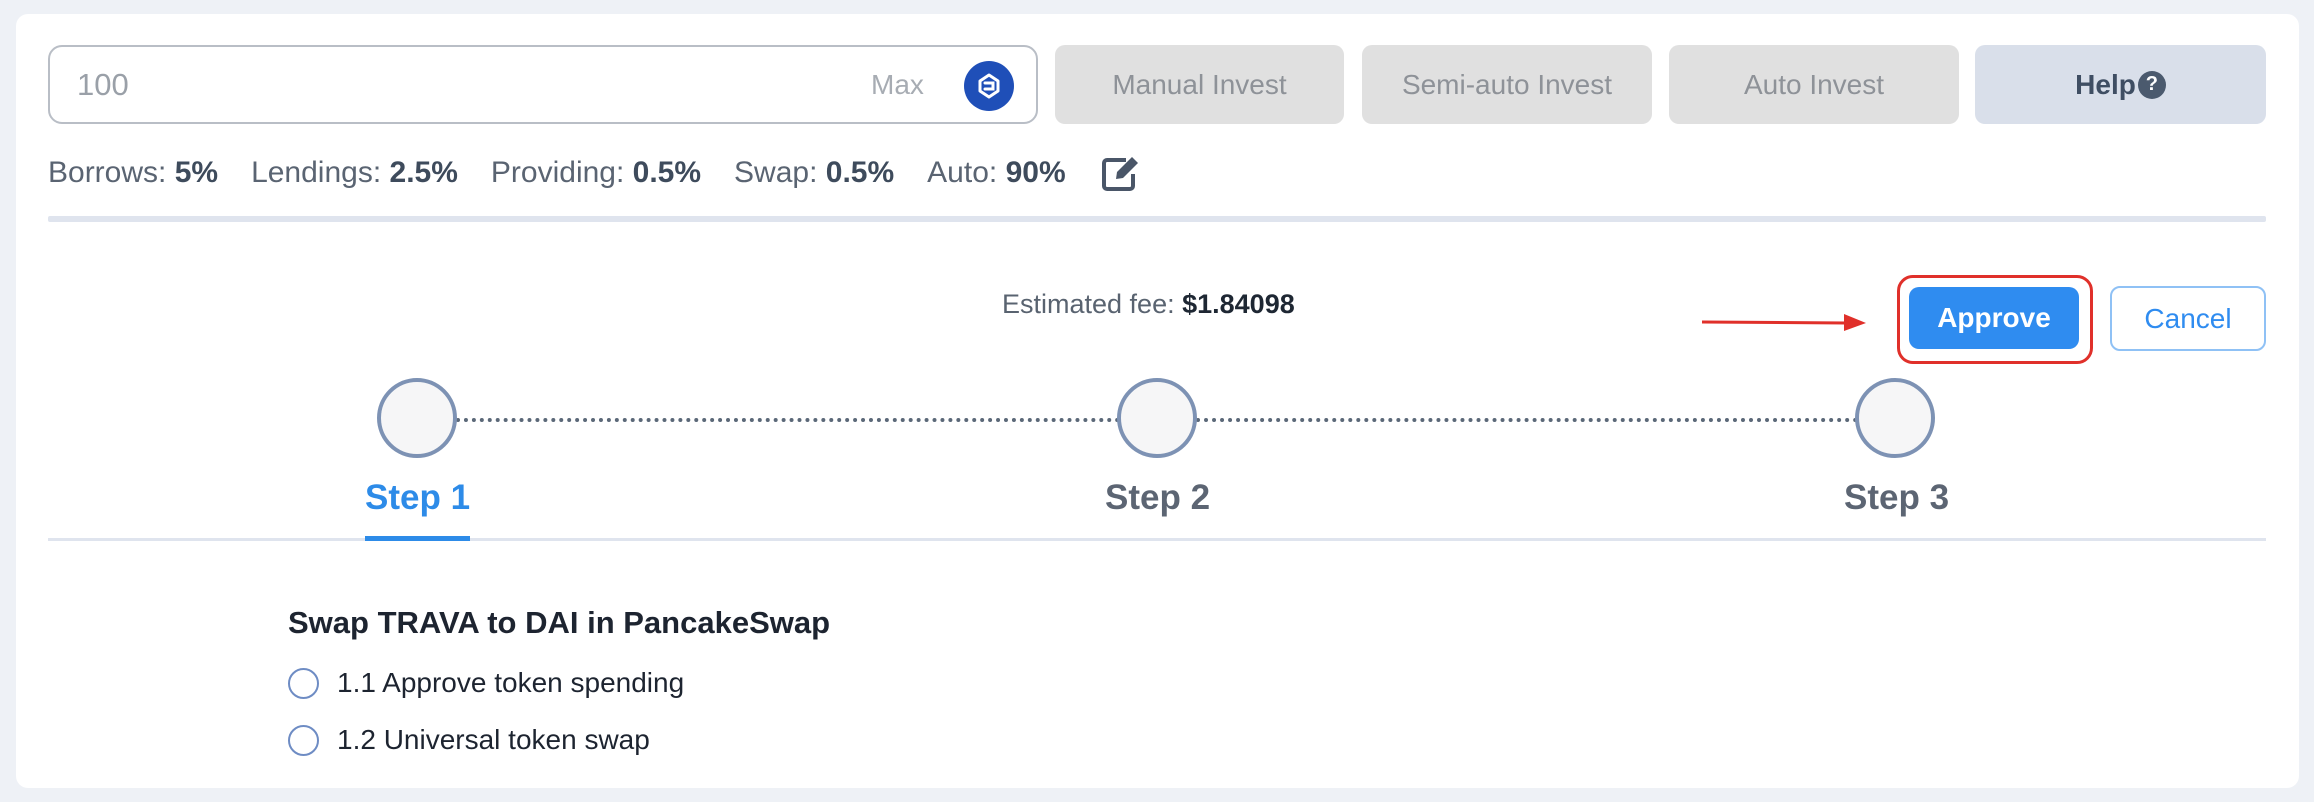 This screenshot has width=2314, height=802. What do you see at coordinates (1199, 84) in the screenshot?
I see `manual-invest-button: Manual Invest` at bounding box center [1199, 84].